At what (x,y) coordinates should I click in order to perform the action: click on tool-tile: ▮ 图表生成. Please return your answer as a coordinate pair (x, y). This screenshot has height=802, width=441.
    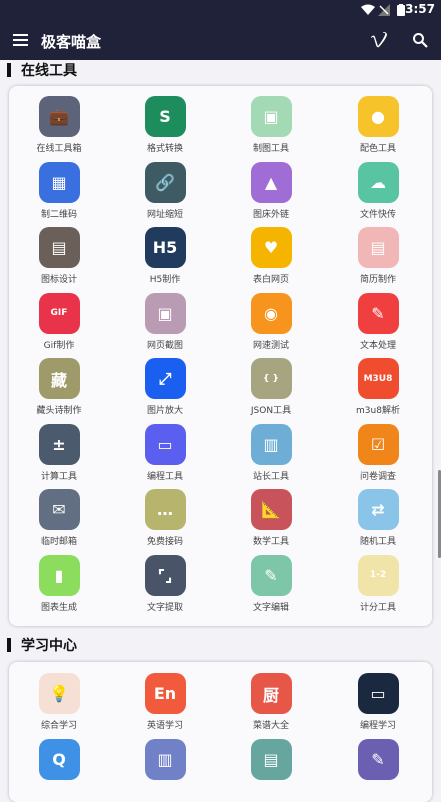
    Looking at the image, I should click on (59, 583).